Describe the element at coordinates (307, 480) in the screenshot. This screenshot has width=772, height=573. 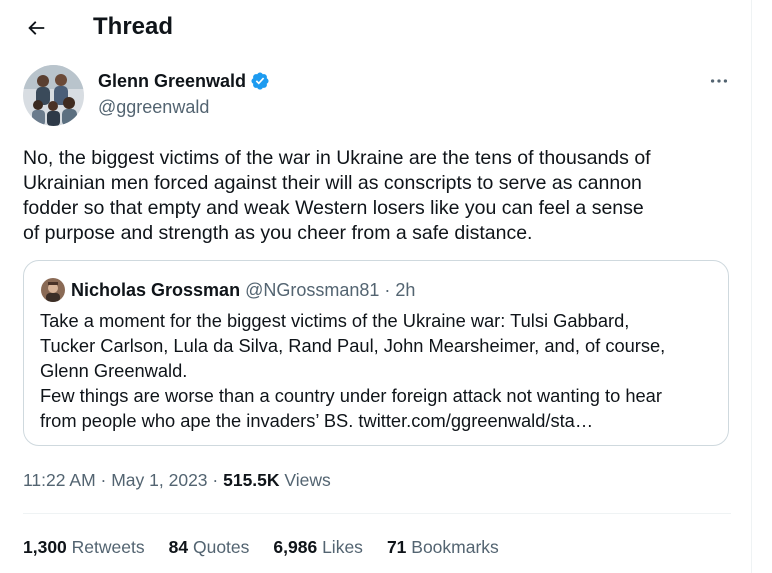
I see `views-label: Views` at that location.